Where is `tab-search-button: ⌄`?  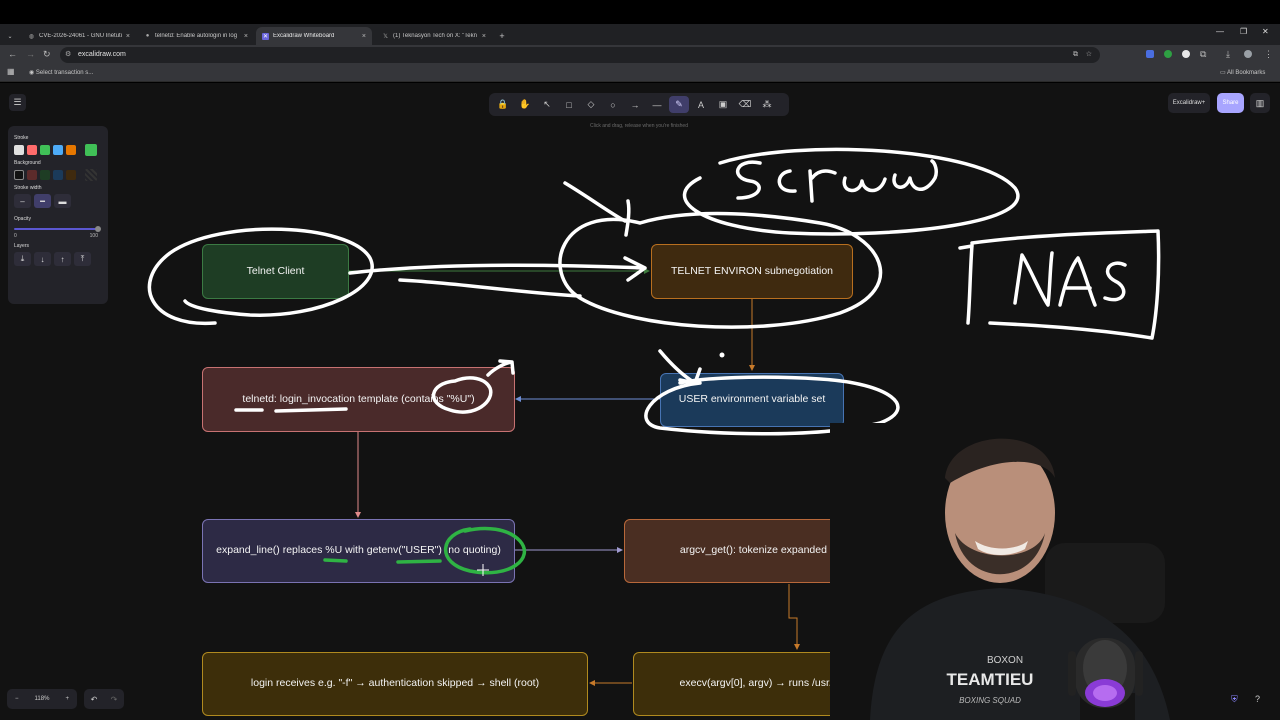 tab-search-button: ⌄ is located at coordinates (10, 36).